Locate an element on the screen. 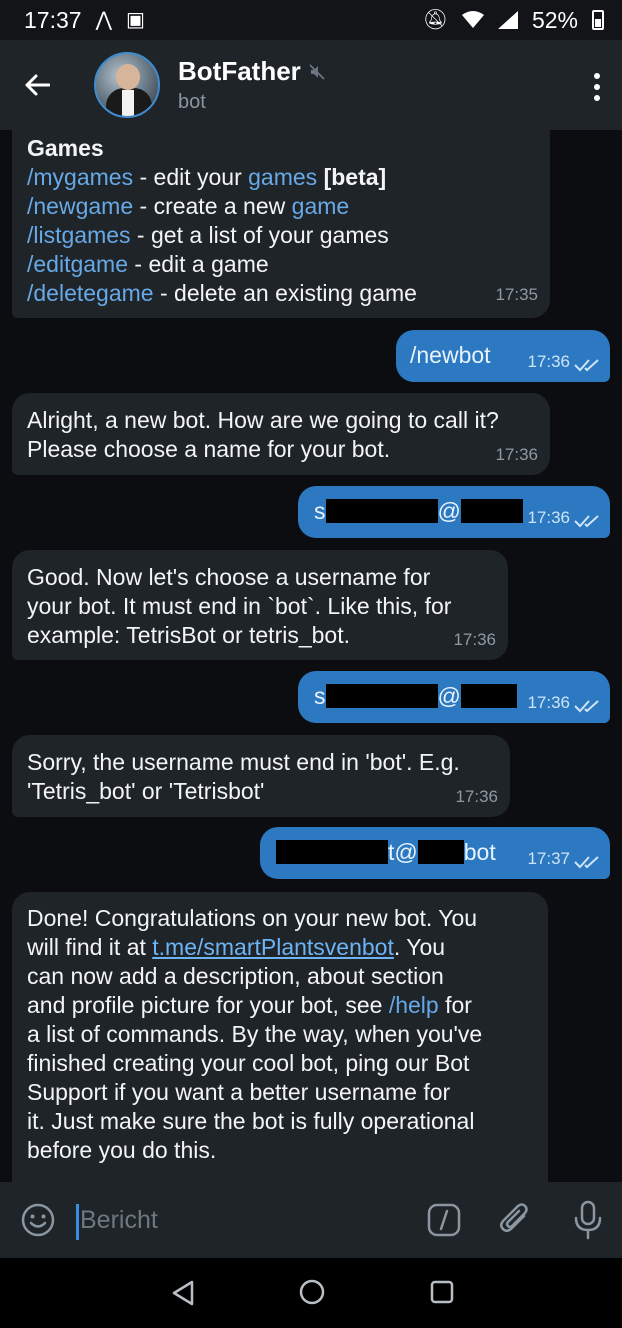  nav-home-icon is located at coordinates (312, 1292).